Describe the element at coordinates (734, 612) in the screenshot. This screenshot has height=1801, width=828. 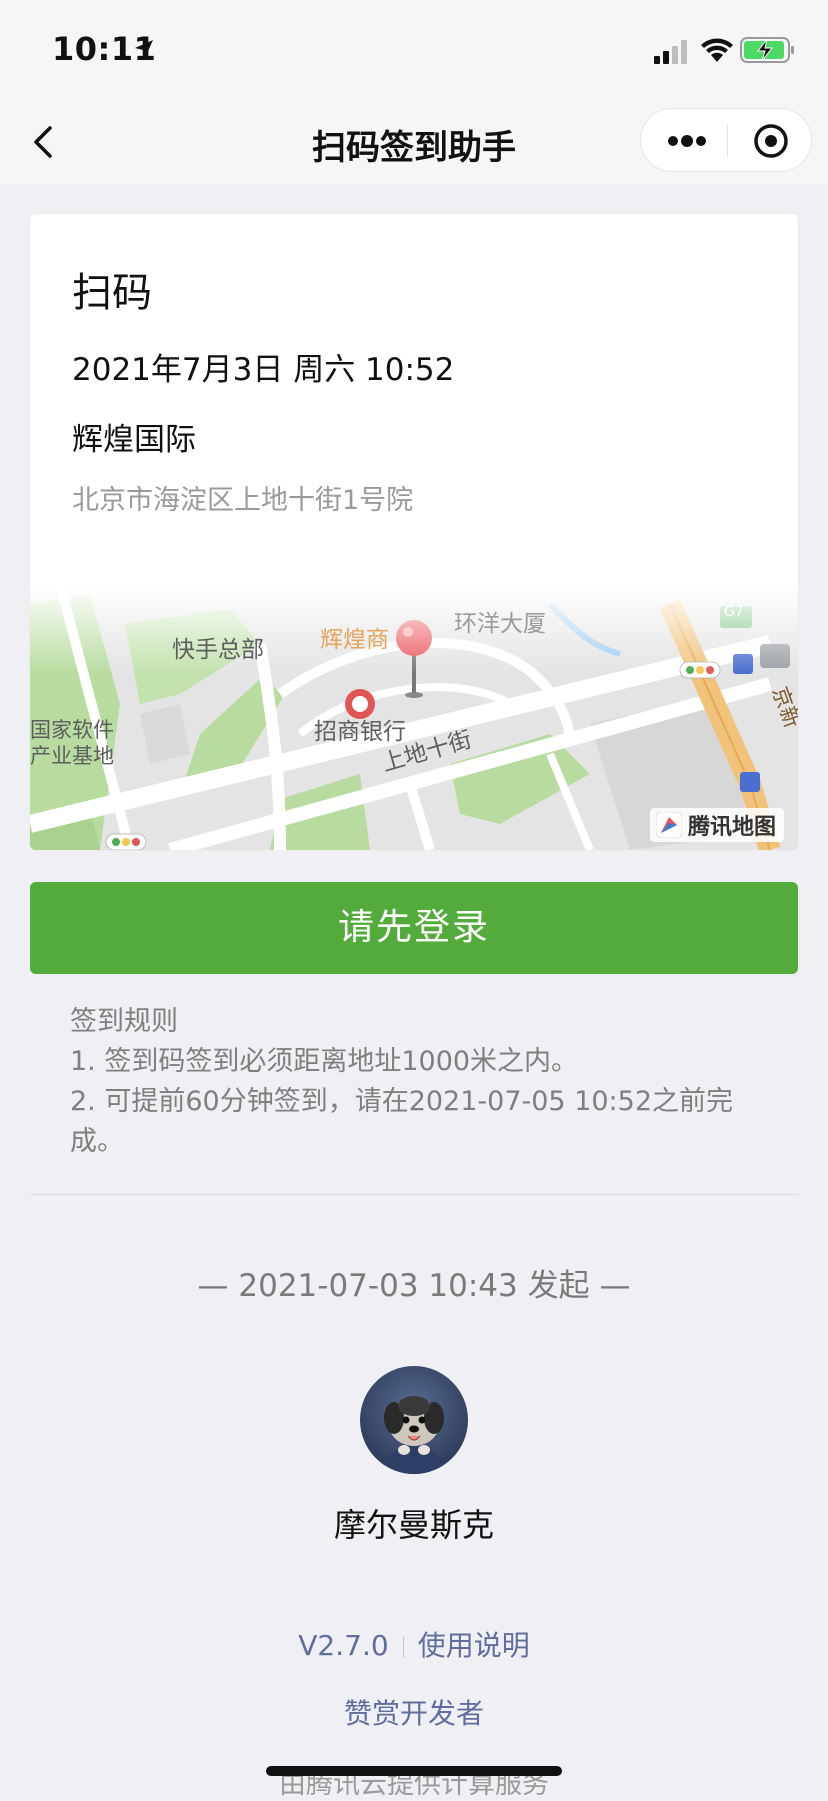
I see `map-label-g7: G7` at that location.